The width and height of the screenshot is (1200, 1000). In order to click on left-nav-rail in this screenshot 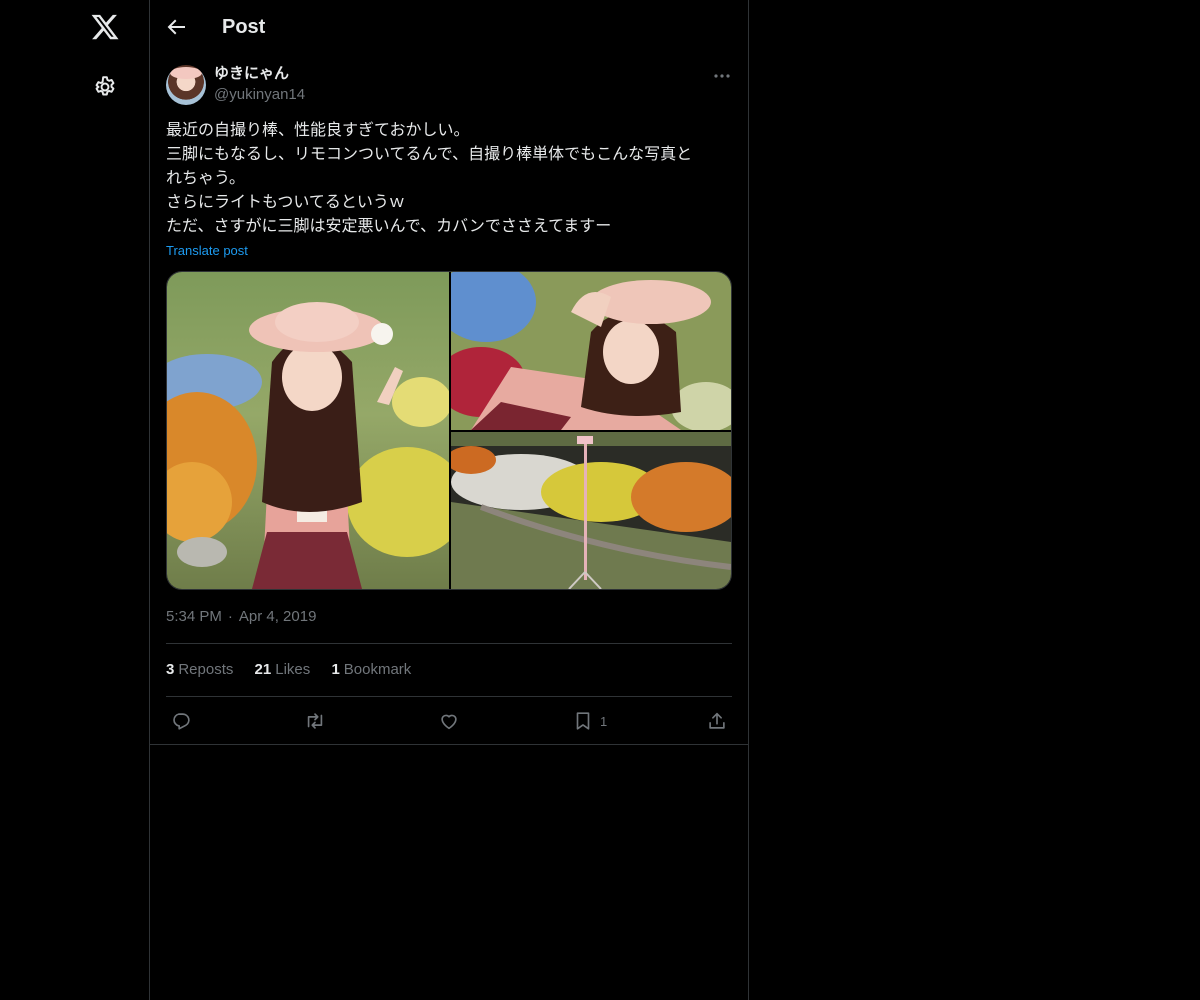, I will do `click(75, 500)`.